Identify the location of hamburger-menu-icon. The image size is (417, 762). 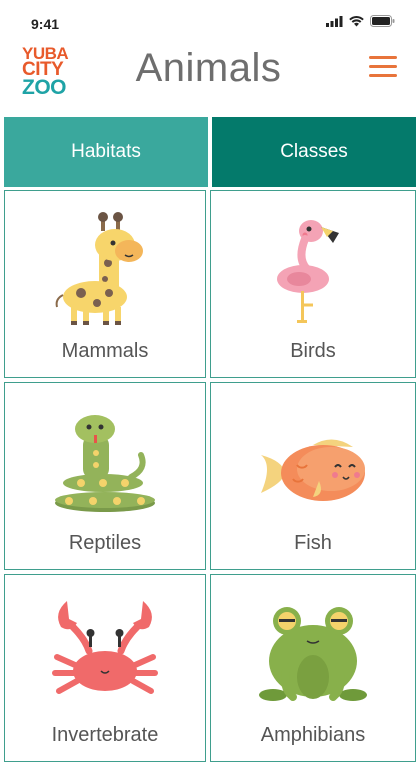
(383, 68).